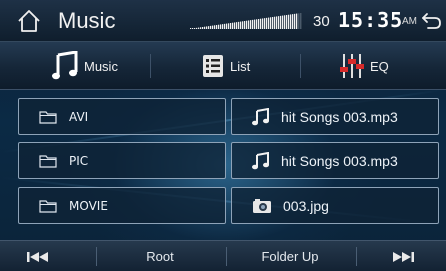 This screenshot has width=446, height=271. Describe the element at coordinates (306, 205) in the screenshot. I see `file-name: 003.jpg` at that location.